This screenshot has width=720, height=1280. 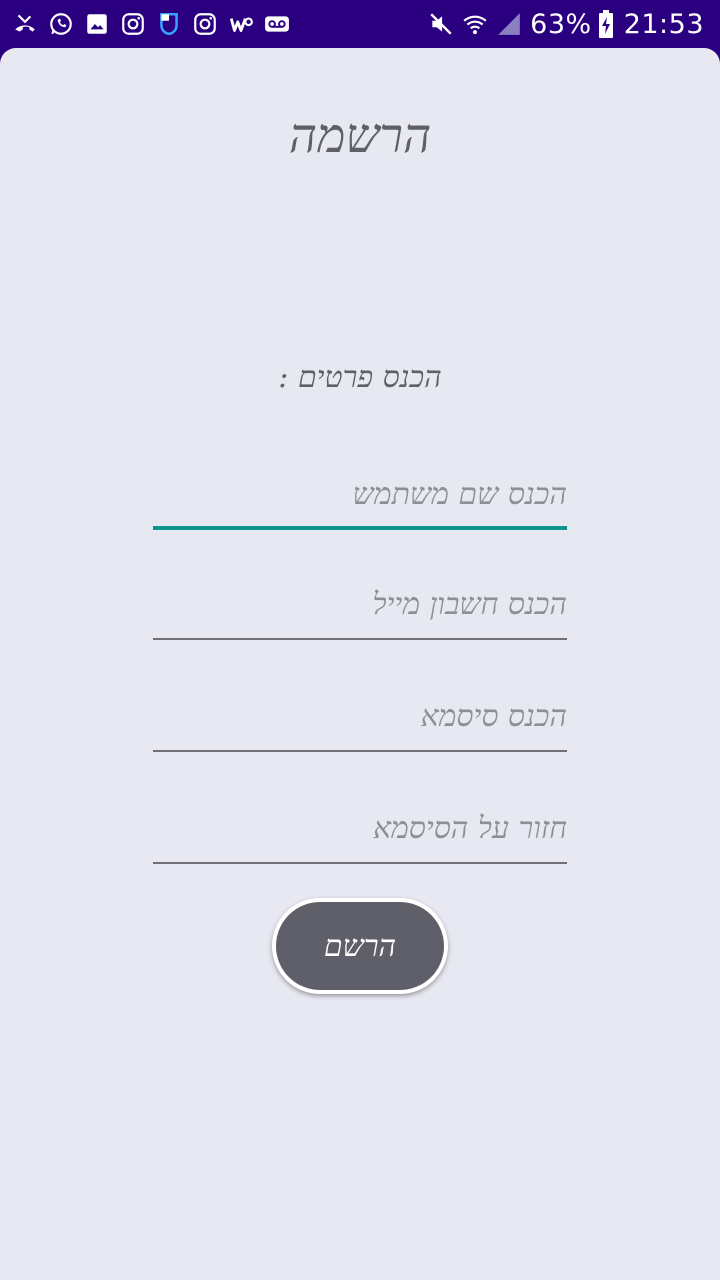 What do you see at coordinates (561, 24) in the screenshot?
I see `battery-percentage: 63%` at bounding box center [561, 24].